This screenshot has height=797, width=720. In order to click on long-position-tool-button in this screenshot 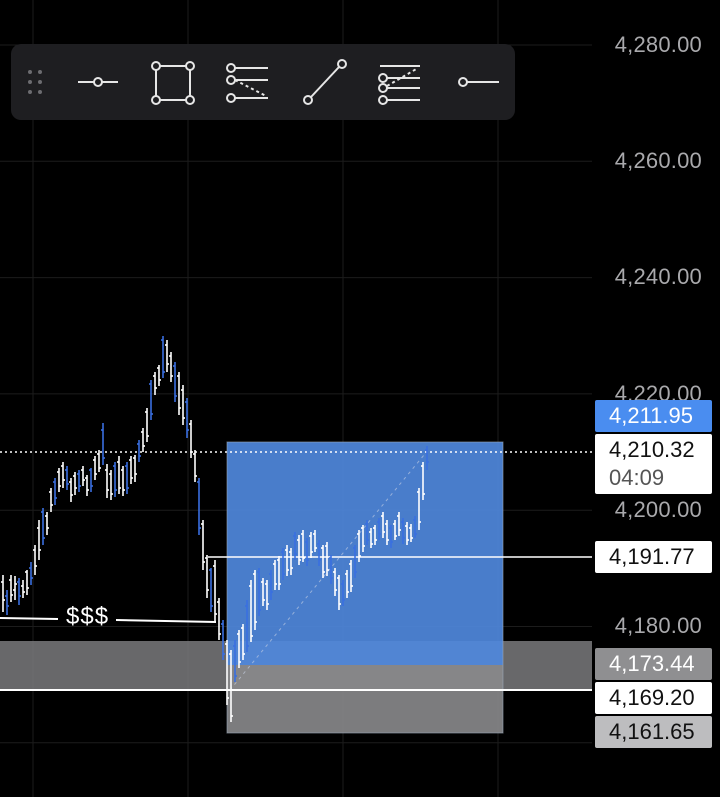, I will do `click(400, 82)`.